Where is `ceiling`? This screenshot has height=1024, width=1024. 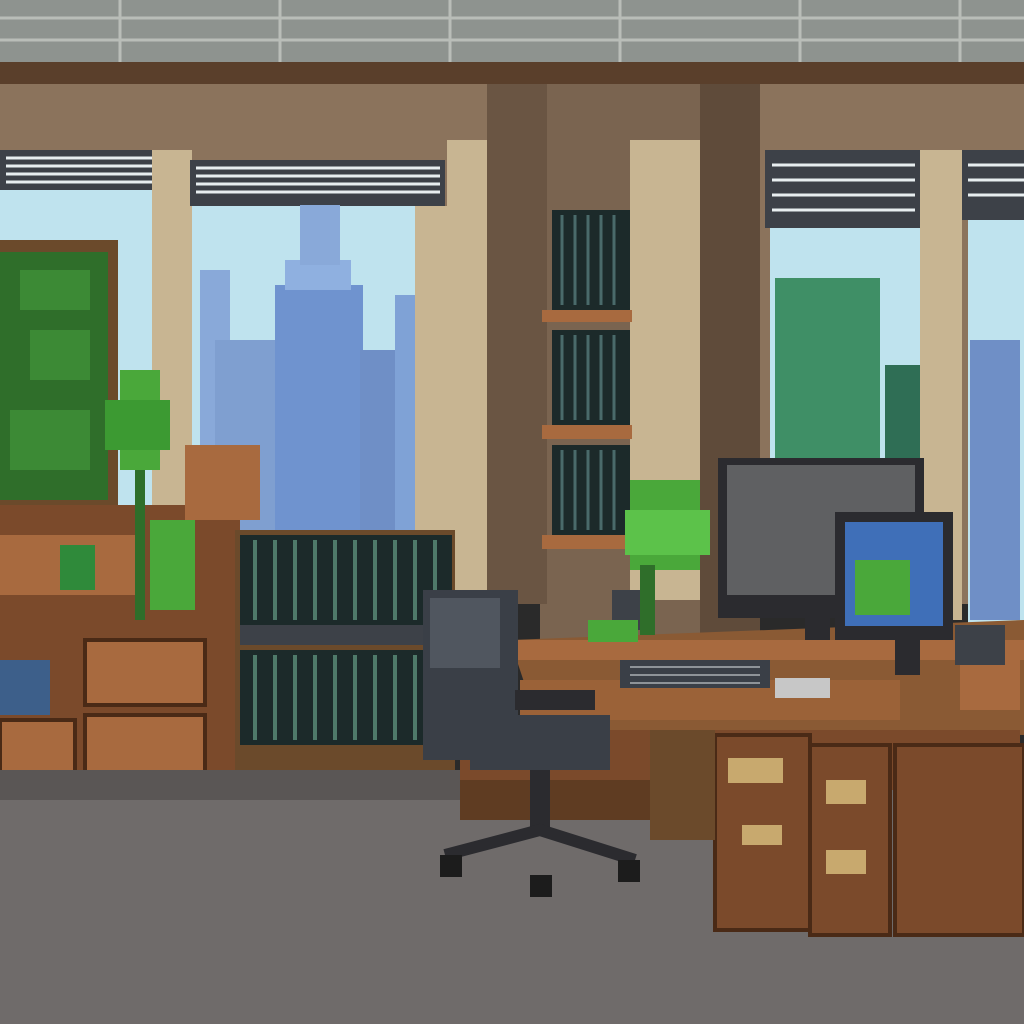 ceiling is located at coordinates (512, 42).